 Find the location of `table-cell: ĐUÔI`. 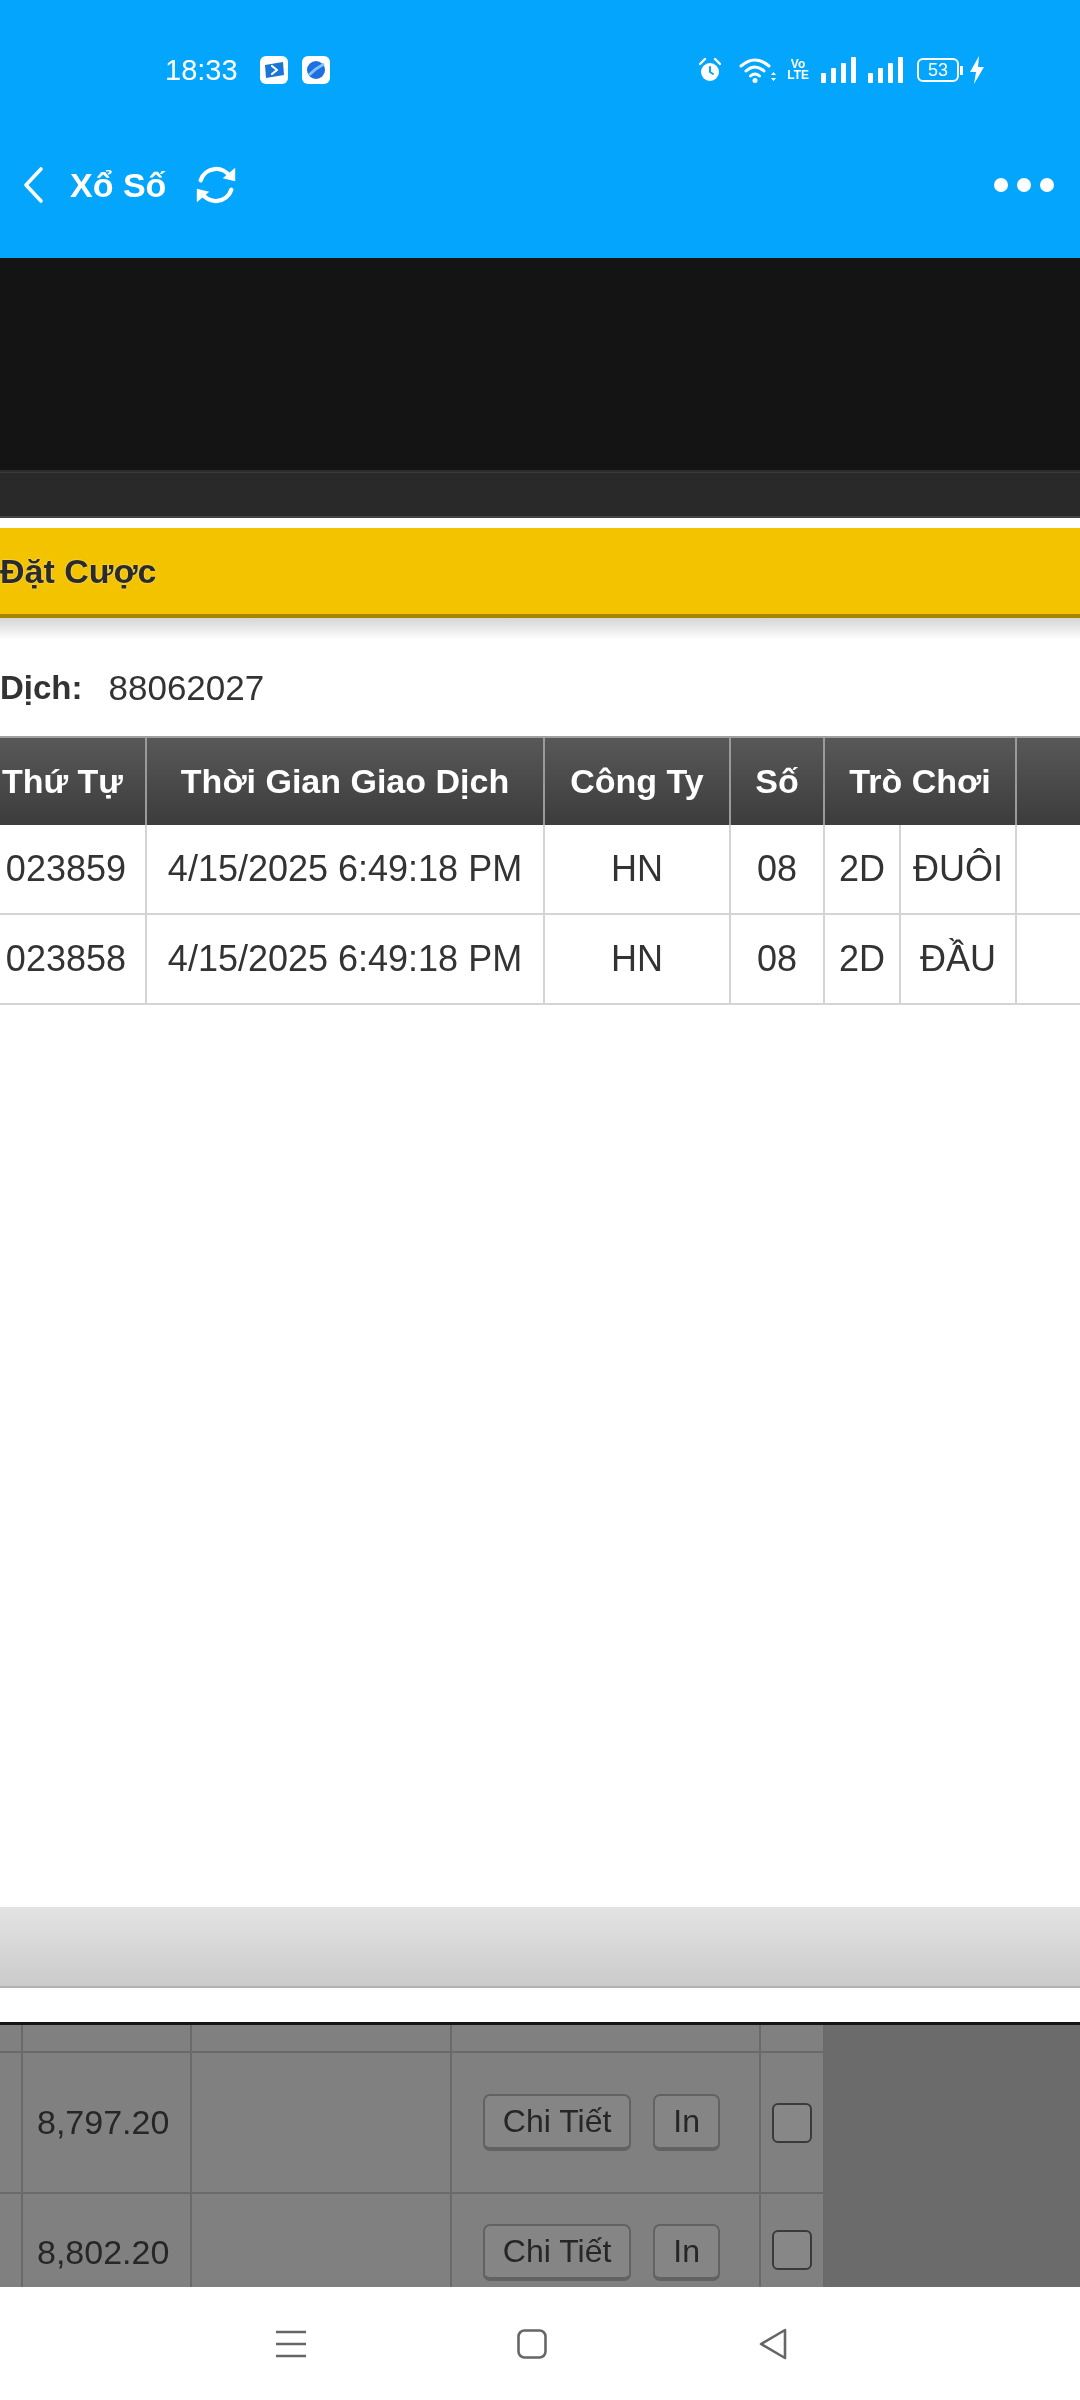

table-cell: ĐUÔI is located at coordinates (959, 870).